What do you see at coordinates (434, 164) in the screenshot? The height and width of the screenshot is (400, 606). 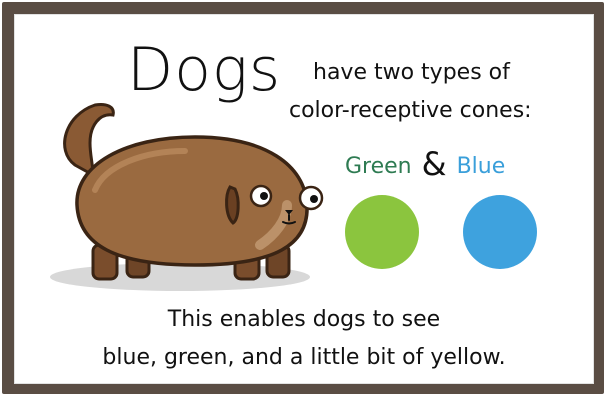 I see `ampersand: &` at bounding box center [434, 164].